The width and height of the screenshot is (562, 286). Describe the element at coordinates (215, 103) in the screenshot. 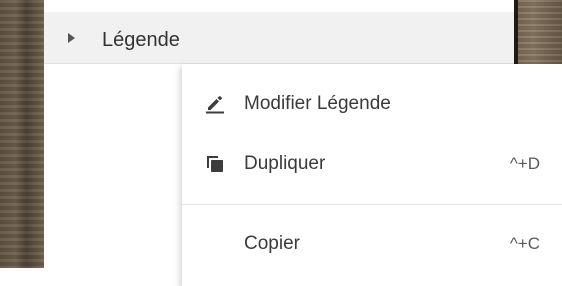

I see `pencil-icon` at that location.